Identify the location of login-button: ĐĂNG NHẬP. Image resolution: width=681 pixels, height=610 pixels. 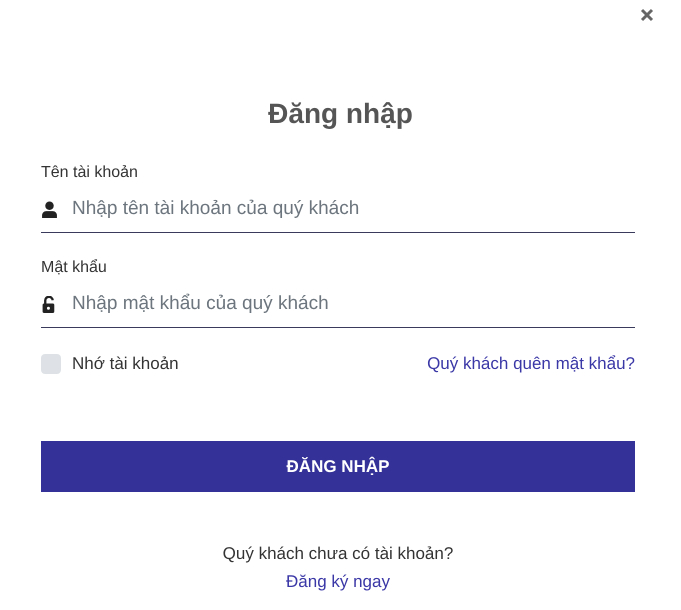
(338, 466).